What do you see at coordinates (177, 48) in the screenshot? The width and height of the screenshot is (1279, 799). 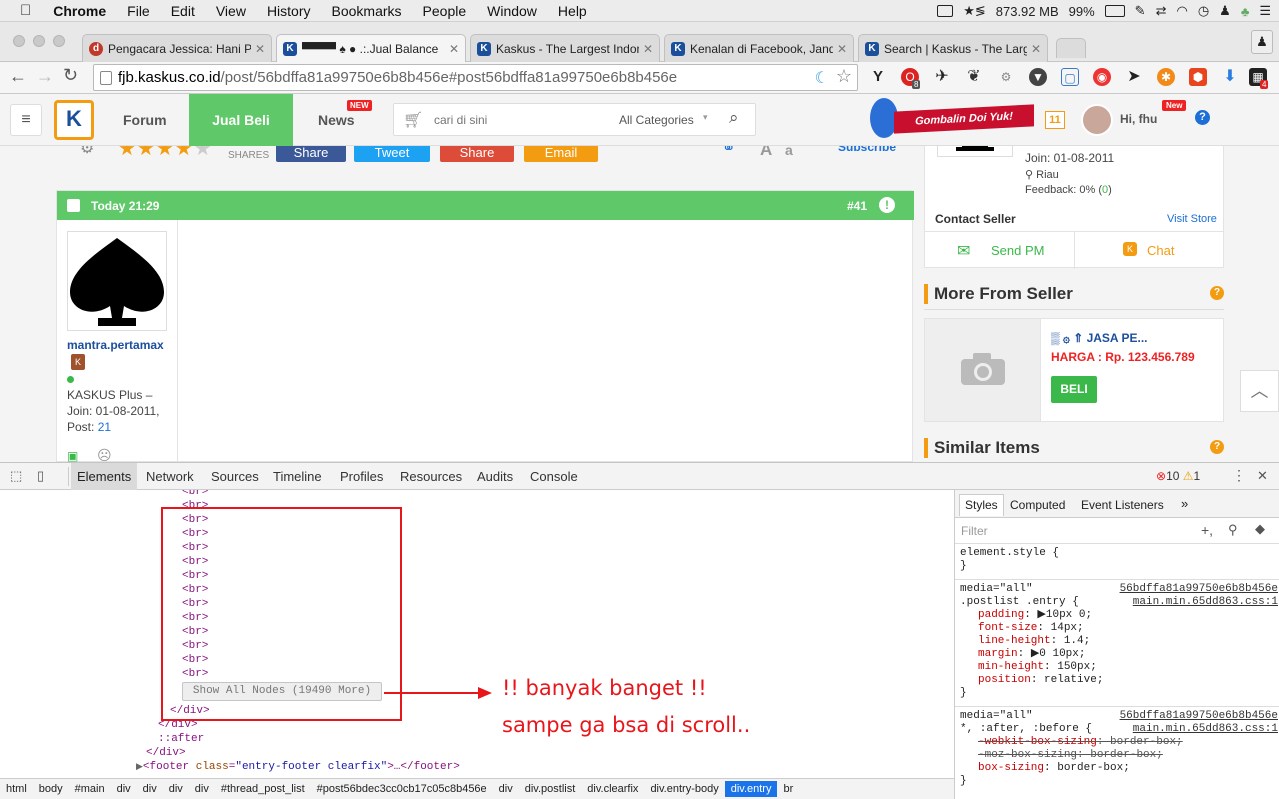 I see `browser-tab: d Pengacara Jessica: Hani Pe ✕` at bounding box center [177, 48].